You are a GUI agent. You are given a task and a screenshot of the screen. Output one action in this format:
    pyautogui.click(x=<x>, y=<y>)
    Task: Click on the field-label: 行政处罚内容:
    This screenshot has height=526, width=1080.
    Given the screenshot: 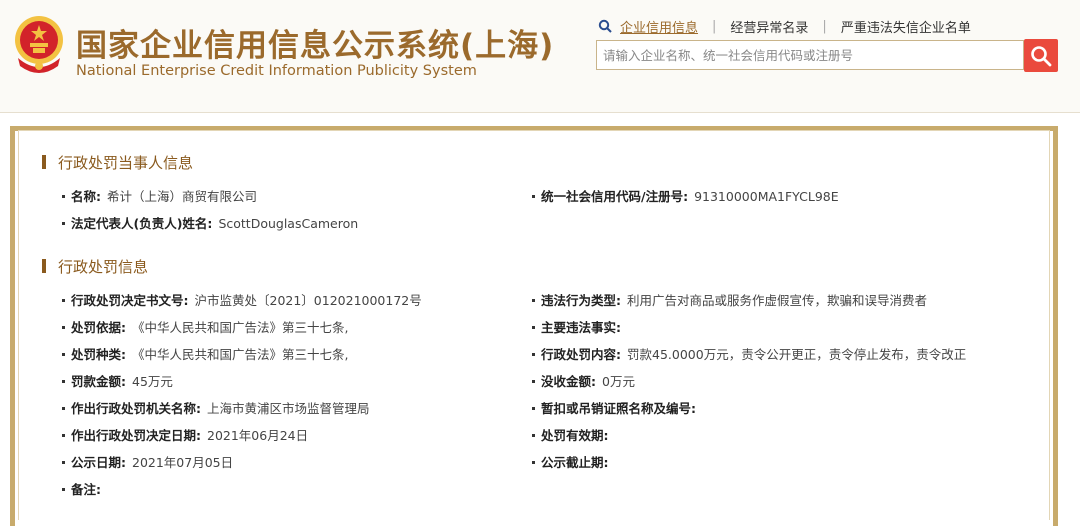 What is the action you would take?
    pyautogui.click(x=581, y=354)
    